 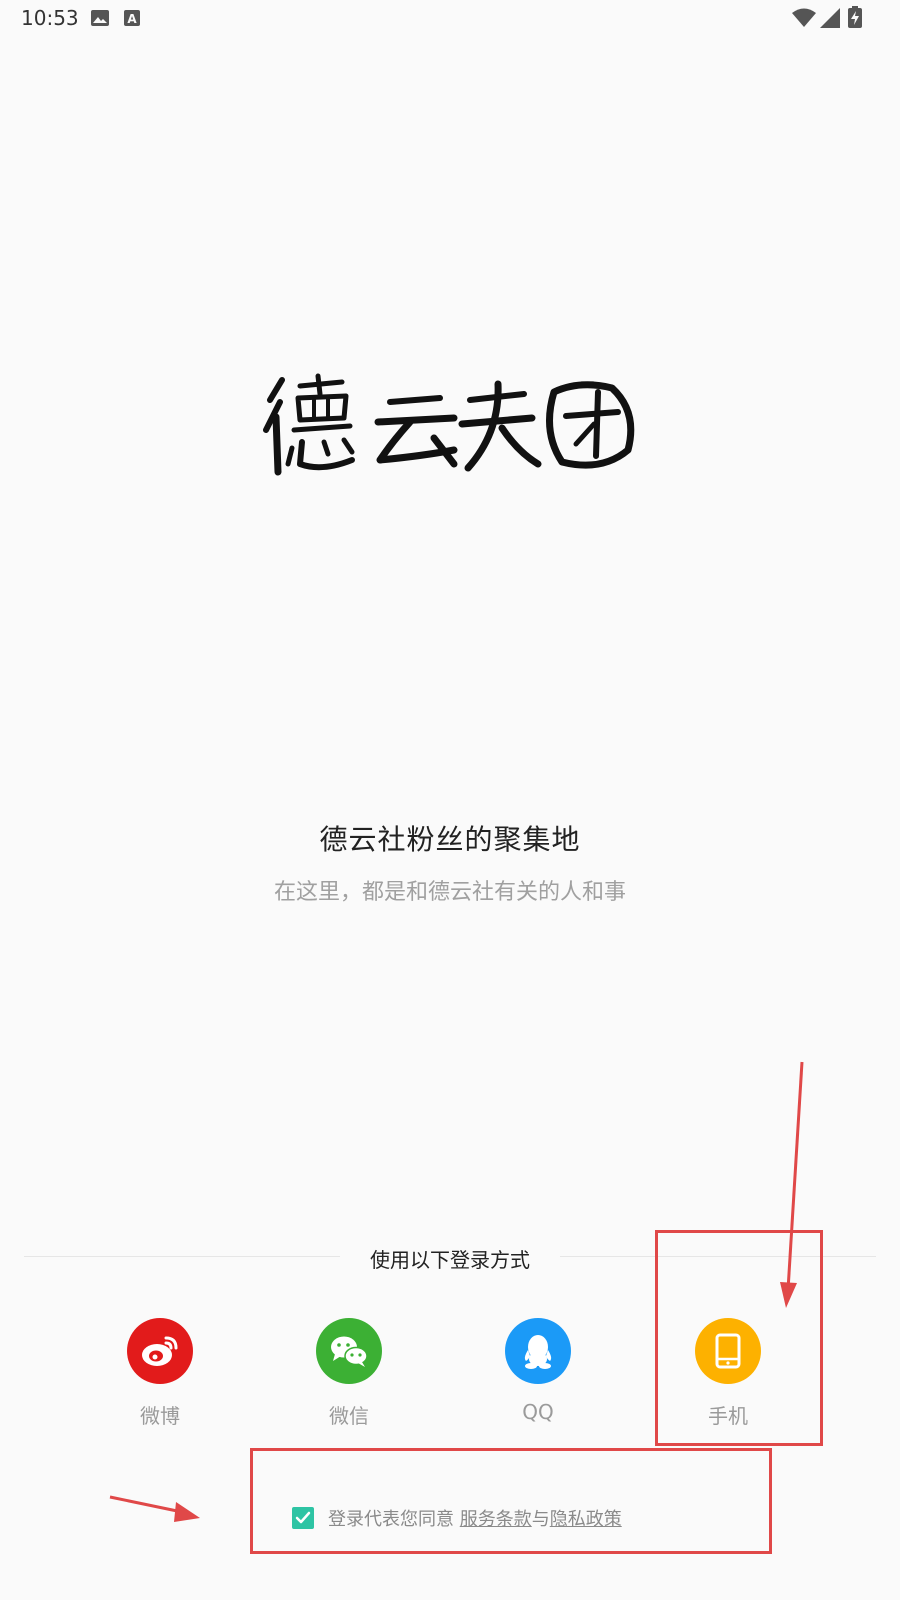 I want to click on login-weibo-label: 微博, so click(x=160, y=1416).